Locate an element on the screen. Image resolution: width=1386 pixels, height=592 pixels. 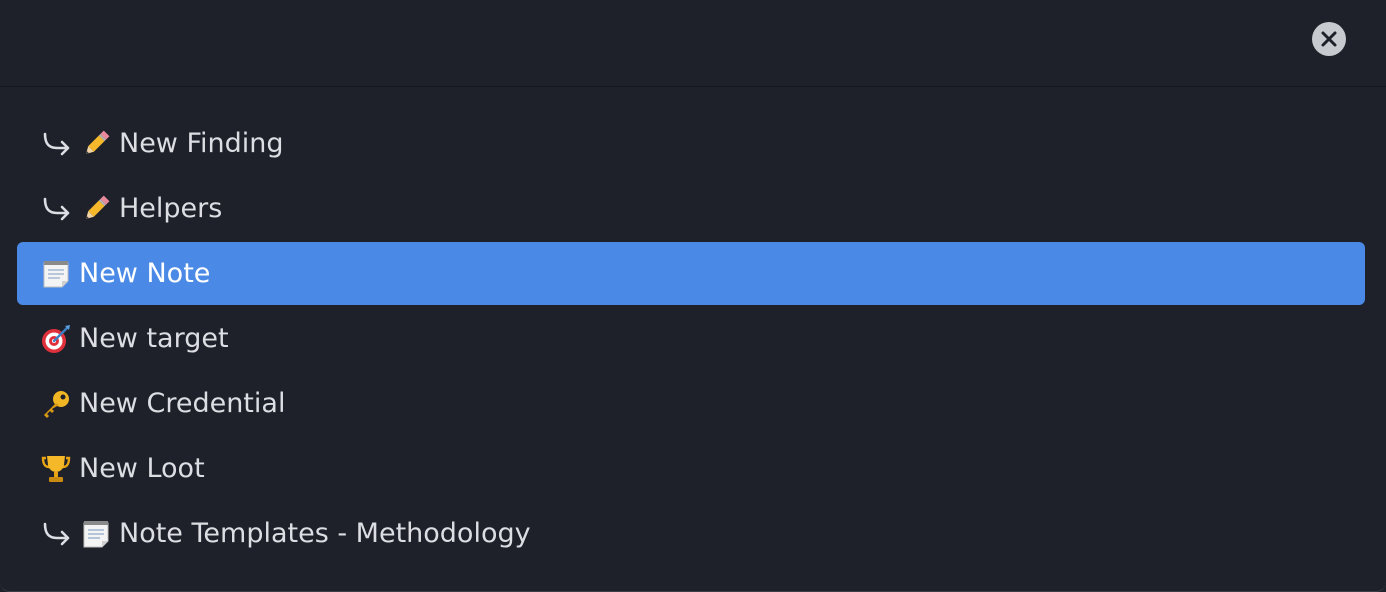
key-icon is located at coordinates (56, 404).